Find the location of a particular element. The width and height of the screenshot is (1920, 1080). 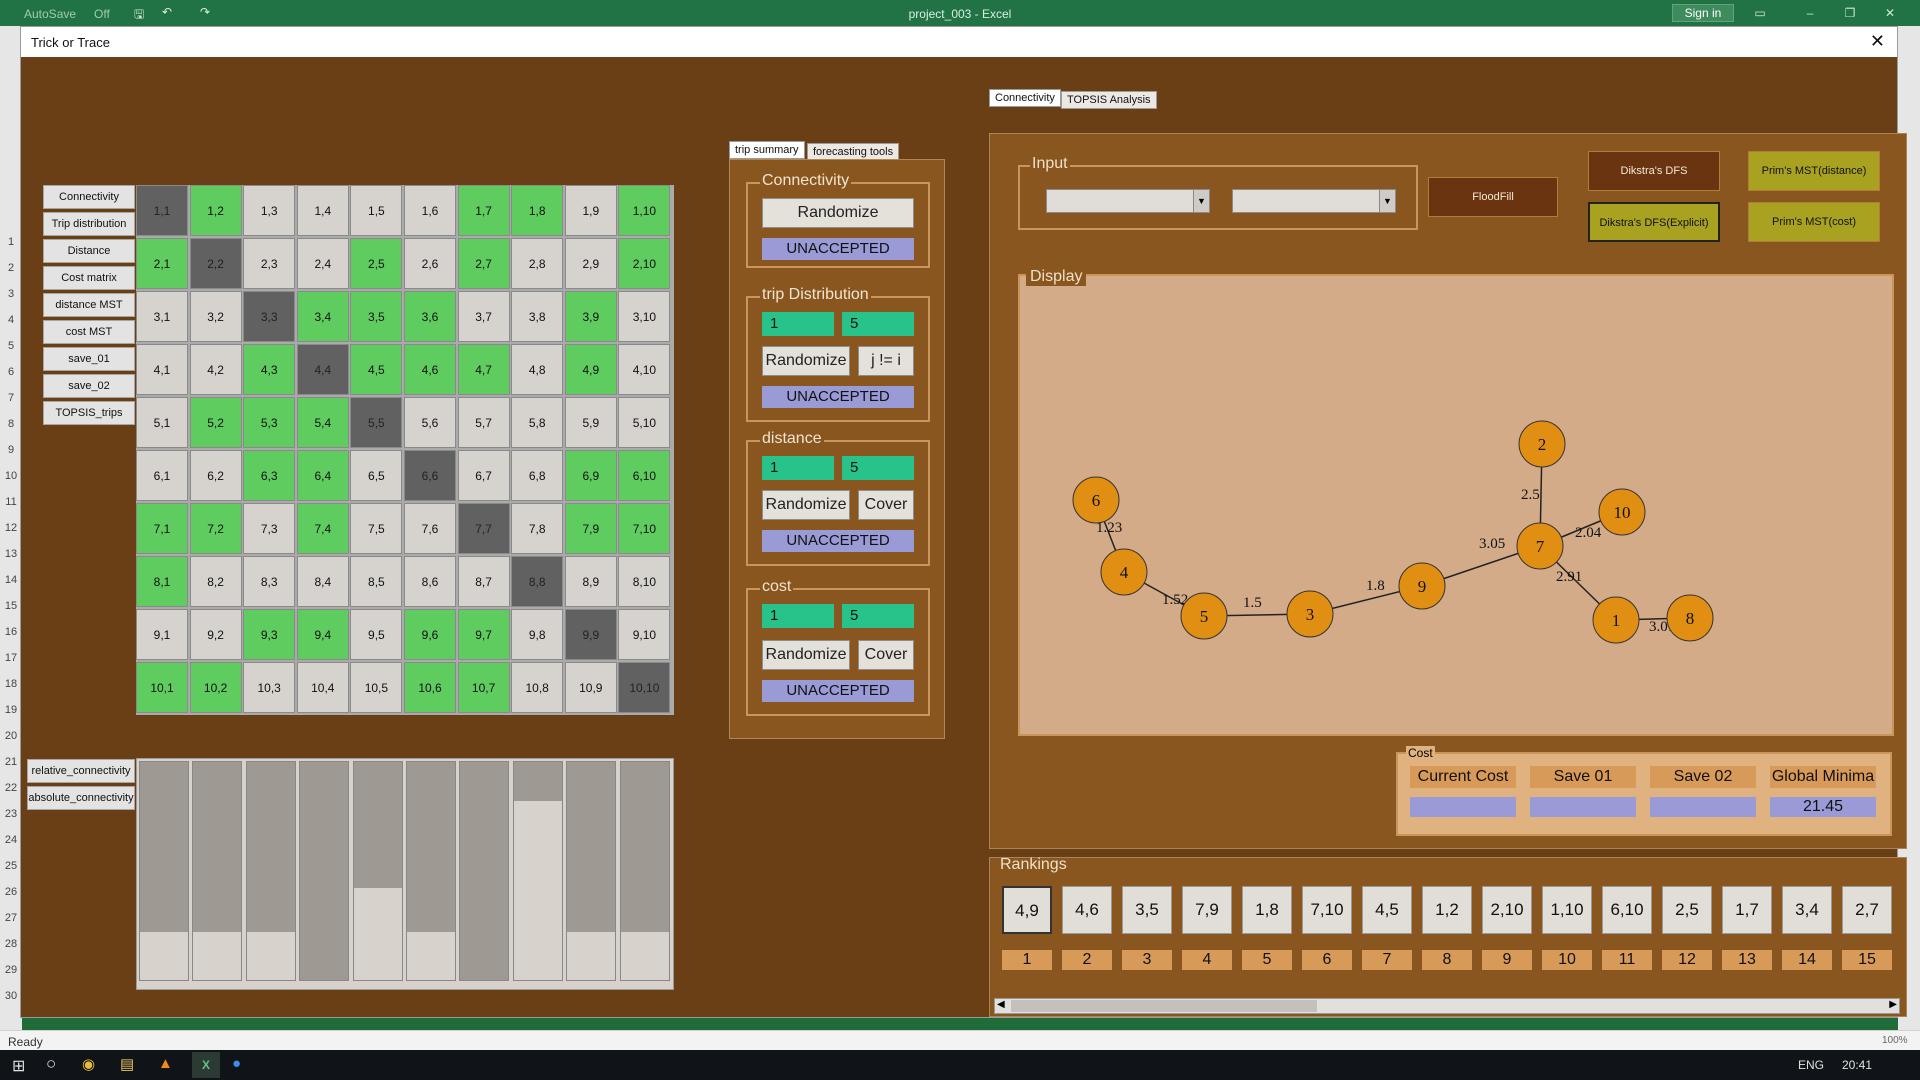

row-number: 21 is located at coordinates (11, 762).